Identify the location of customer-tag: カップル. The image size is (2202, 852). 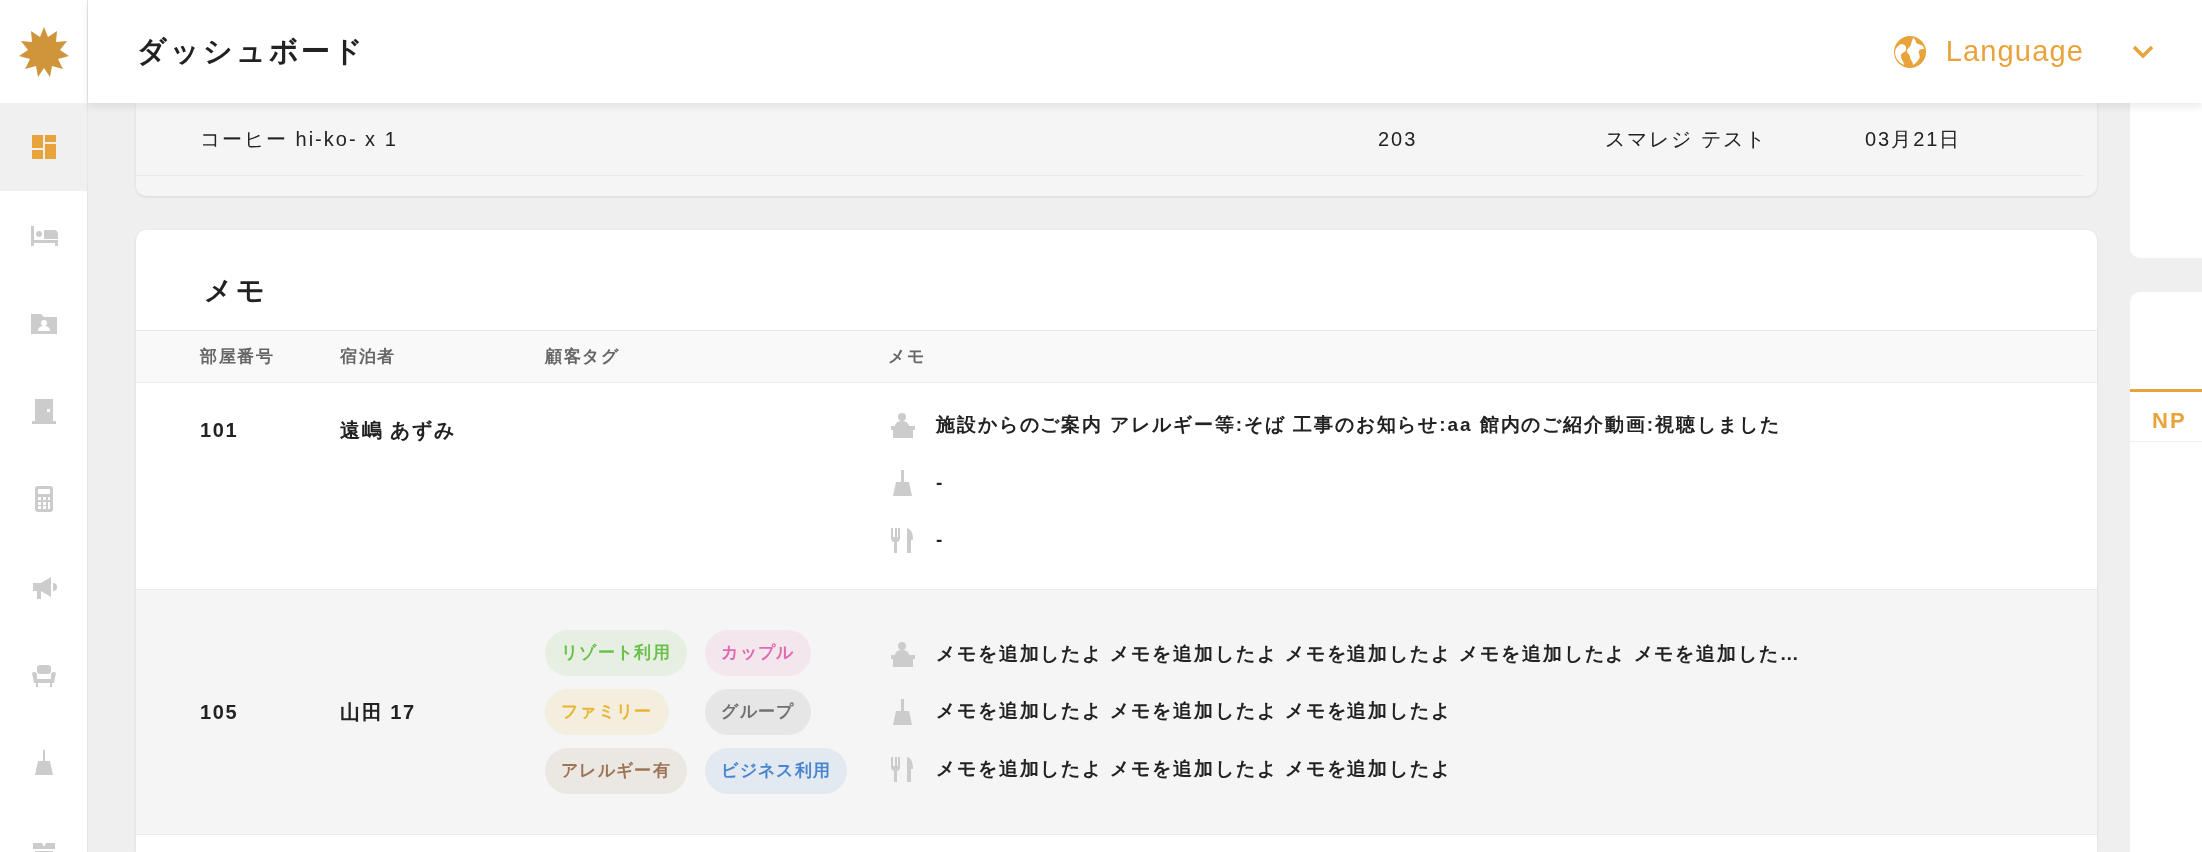
(758, 652).